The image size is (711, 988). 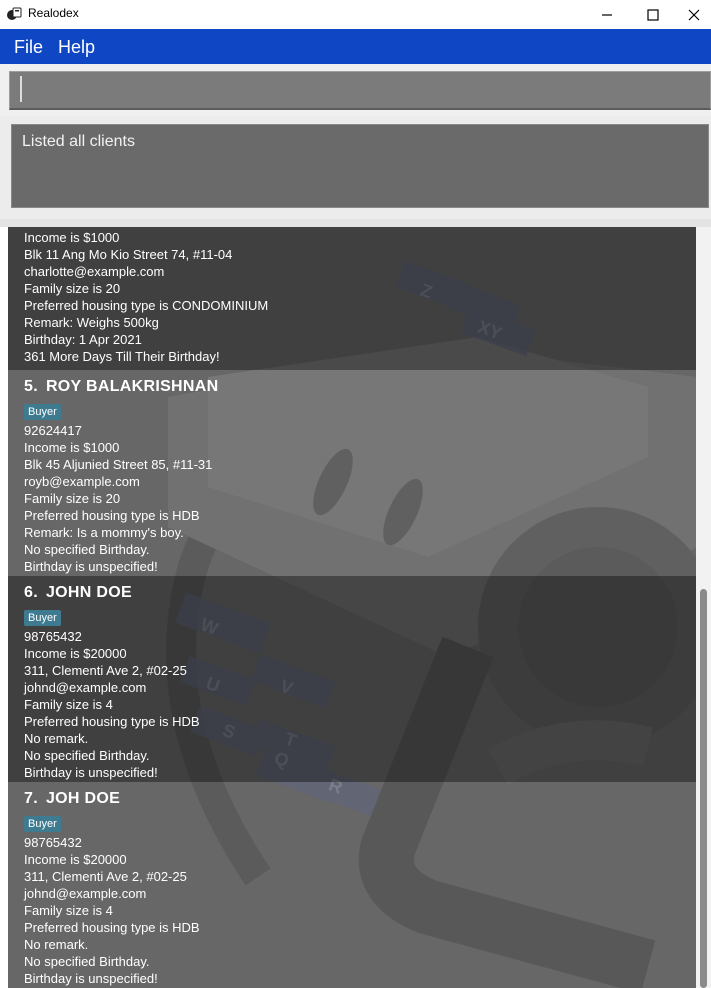 I want to click on menu-file: File, so click(x=28, y=47).